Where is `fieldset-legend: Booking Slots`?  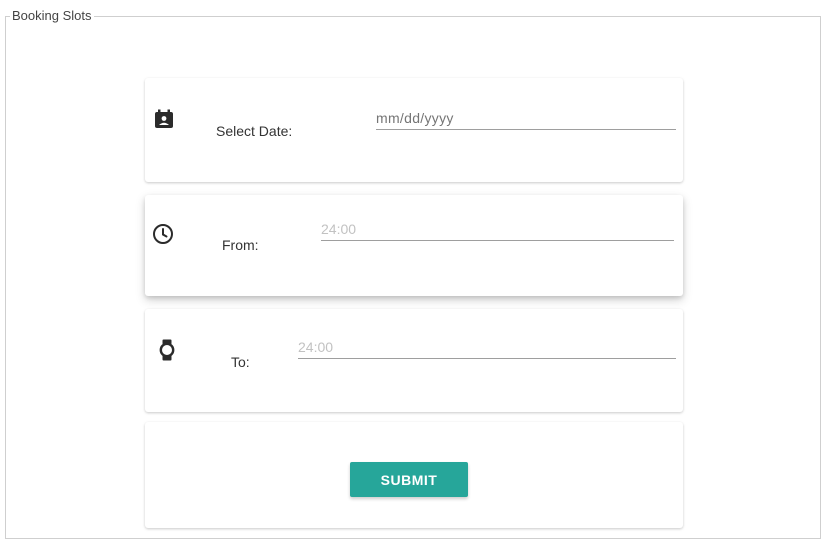
fieldset-legend: Booking Slots is located at coordinates (52, 16).